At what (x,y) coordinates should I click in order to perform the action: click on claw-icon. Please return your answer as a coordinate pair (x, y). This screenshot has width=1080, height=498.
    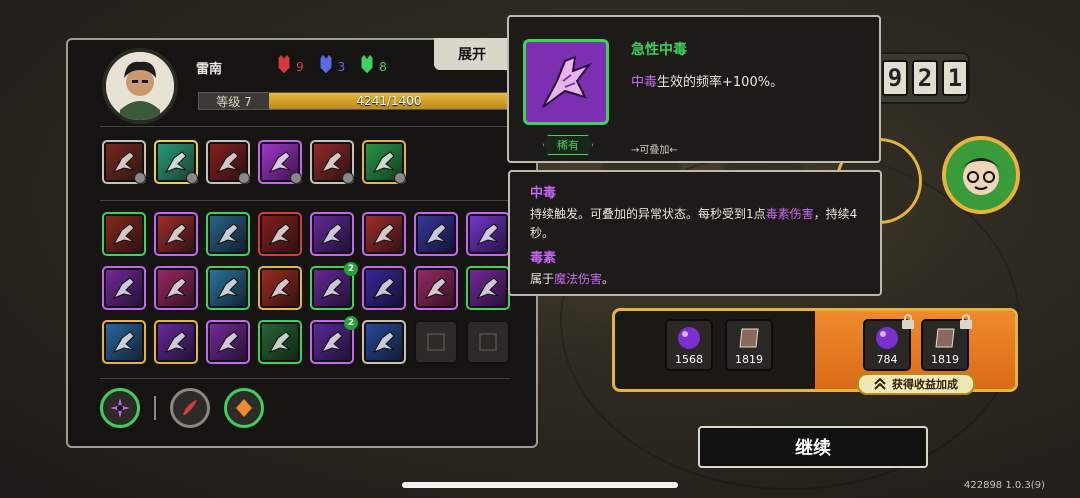
    Looking at the image, I should click on (124, 162).